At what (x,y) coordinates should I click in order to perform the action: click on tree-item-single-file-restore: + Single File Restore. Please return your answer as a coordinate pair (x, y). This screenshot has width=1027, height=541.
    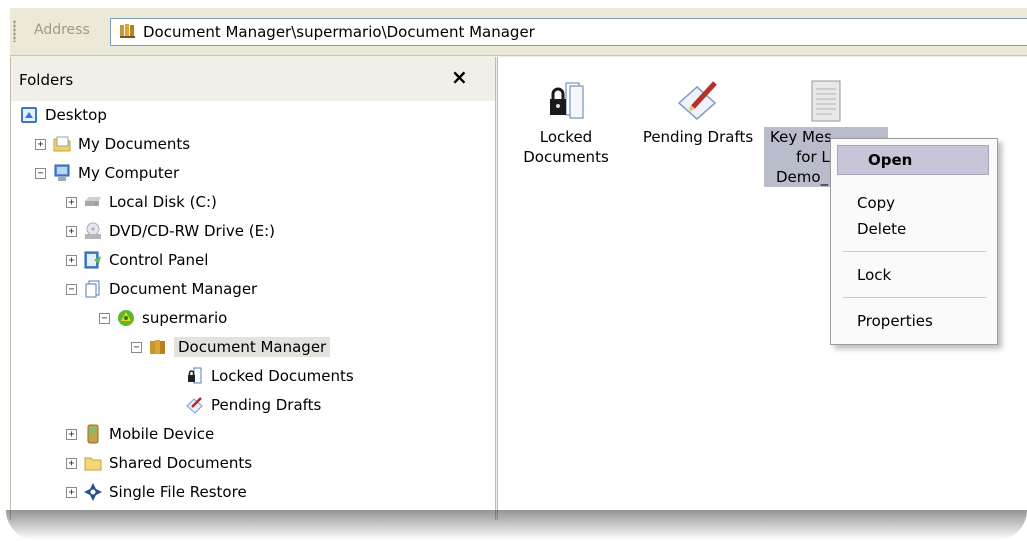
    Looking at the image, I should click on (156, 492).